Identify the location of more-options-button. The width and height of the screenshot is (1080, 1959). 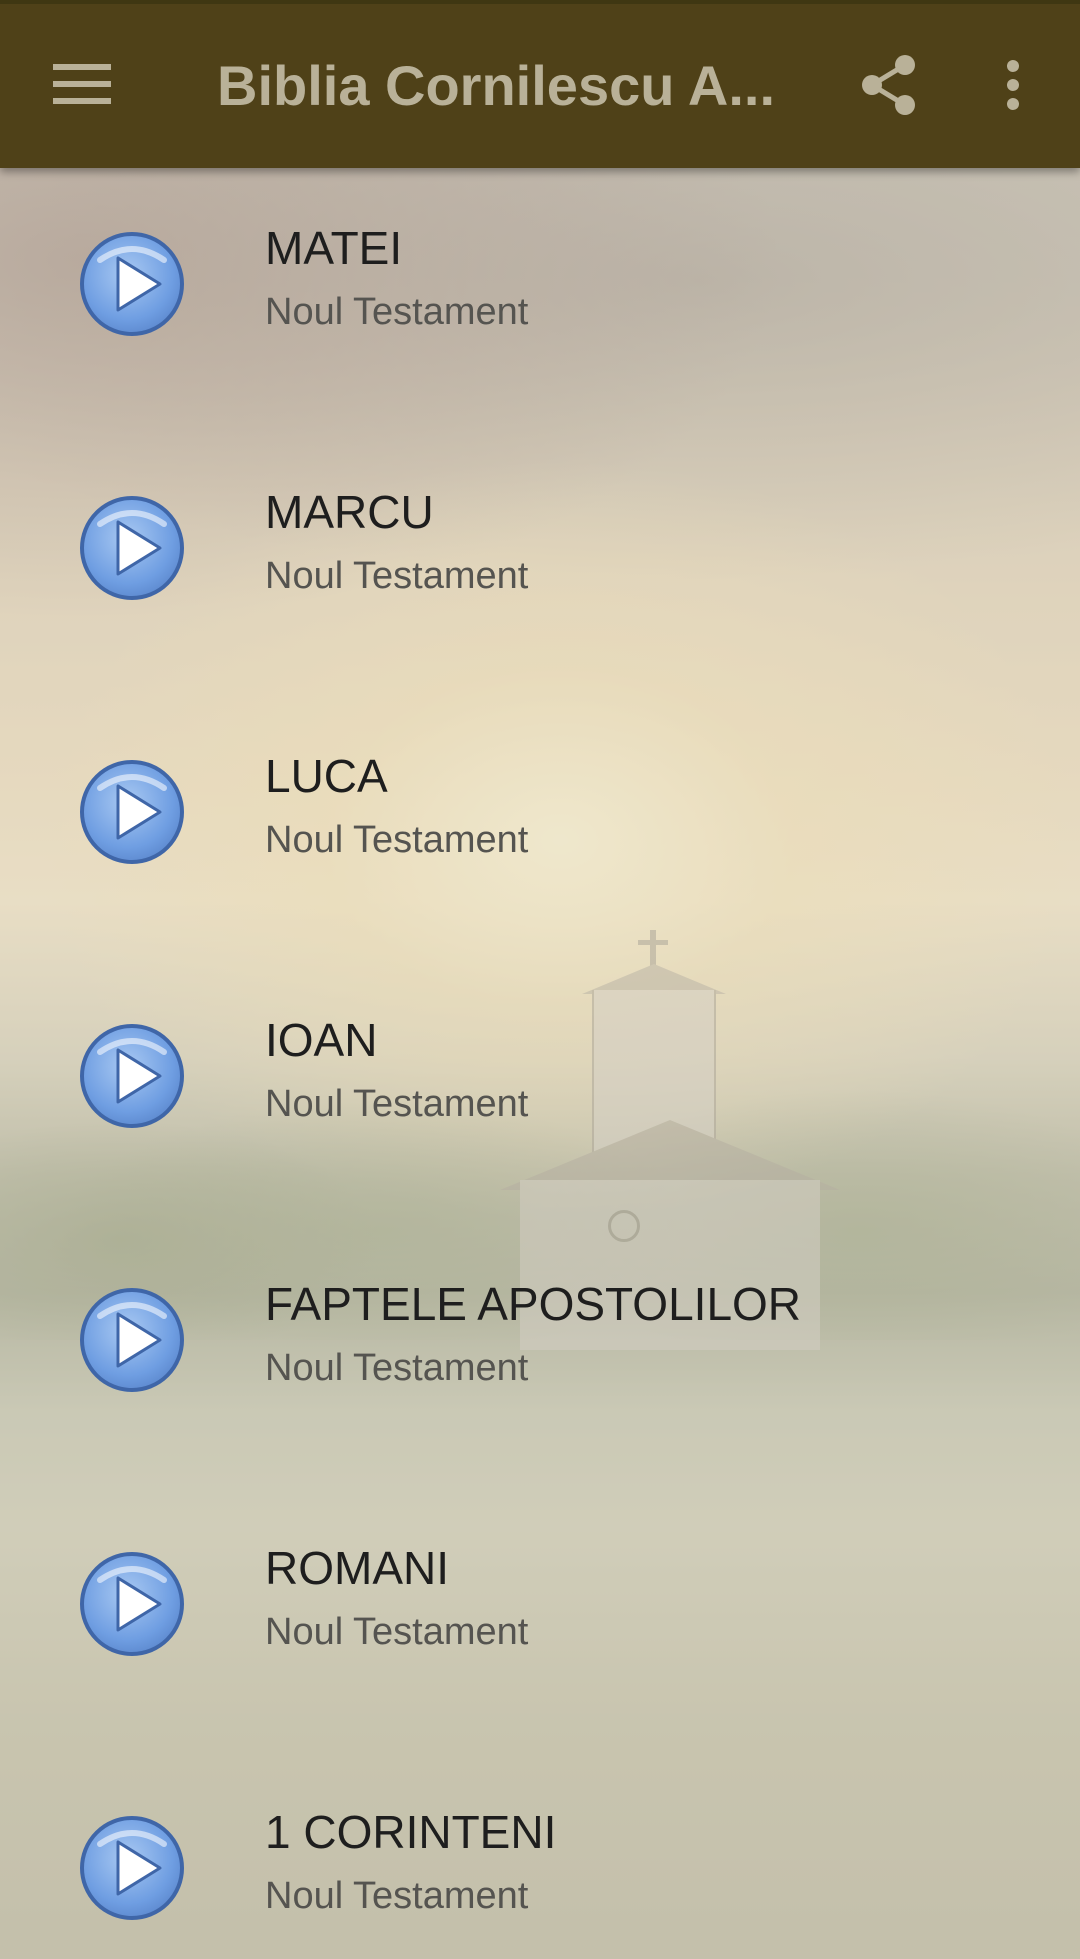
(1013, 85).